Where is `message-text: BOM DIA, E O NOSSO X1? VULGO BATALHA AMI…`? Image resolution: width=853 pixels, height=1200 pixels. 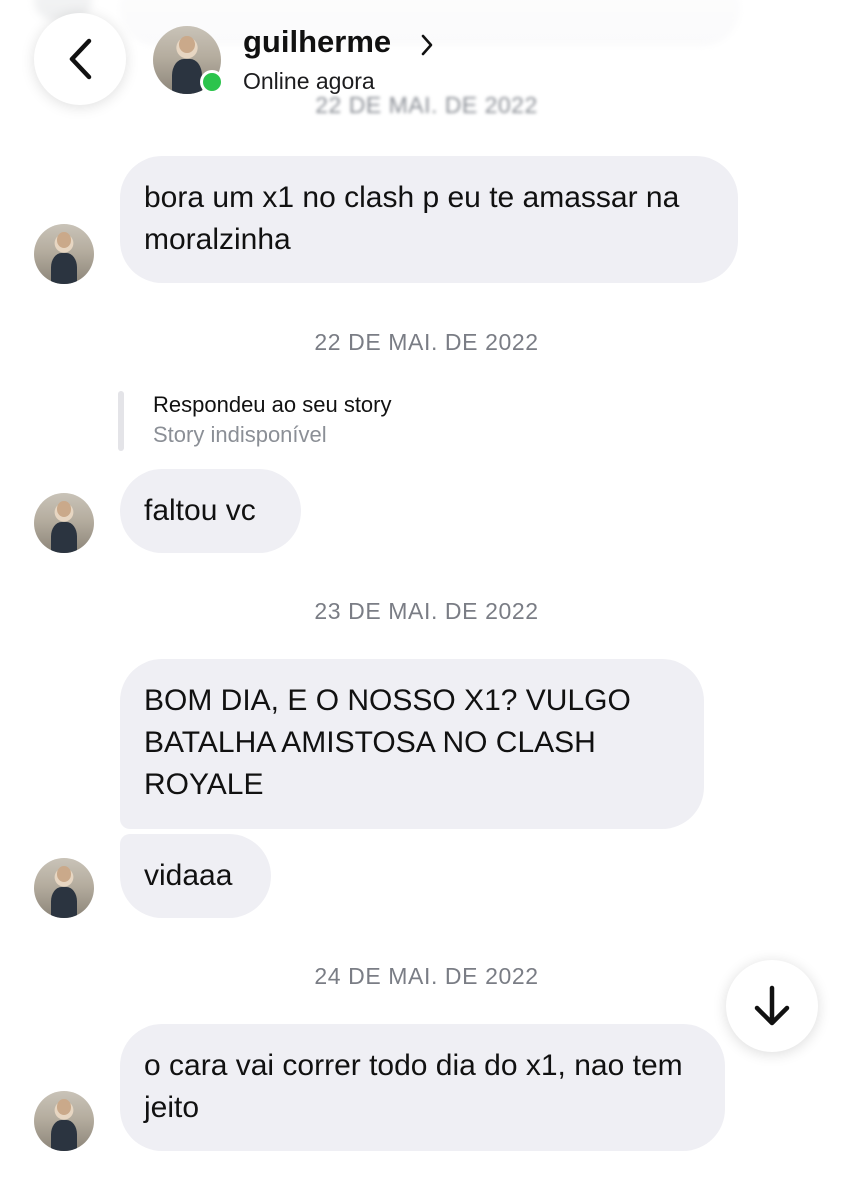 message-text: BOM DIA, E O NOSSO X1? VULGO BATALHA AMI… is located at coordinates (387, 742).